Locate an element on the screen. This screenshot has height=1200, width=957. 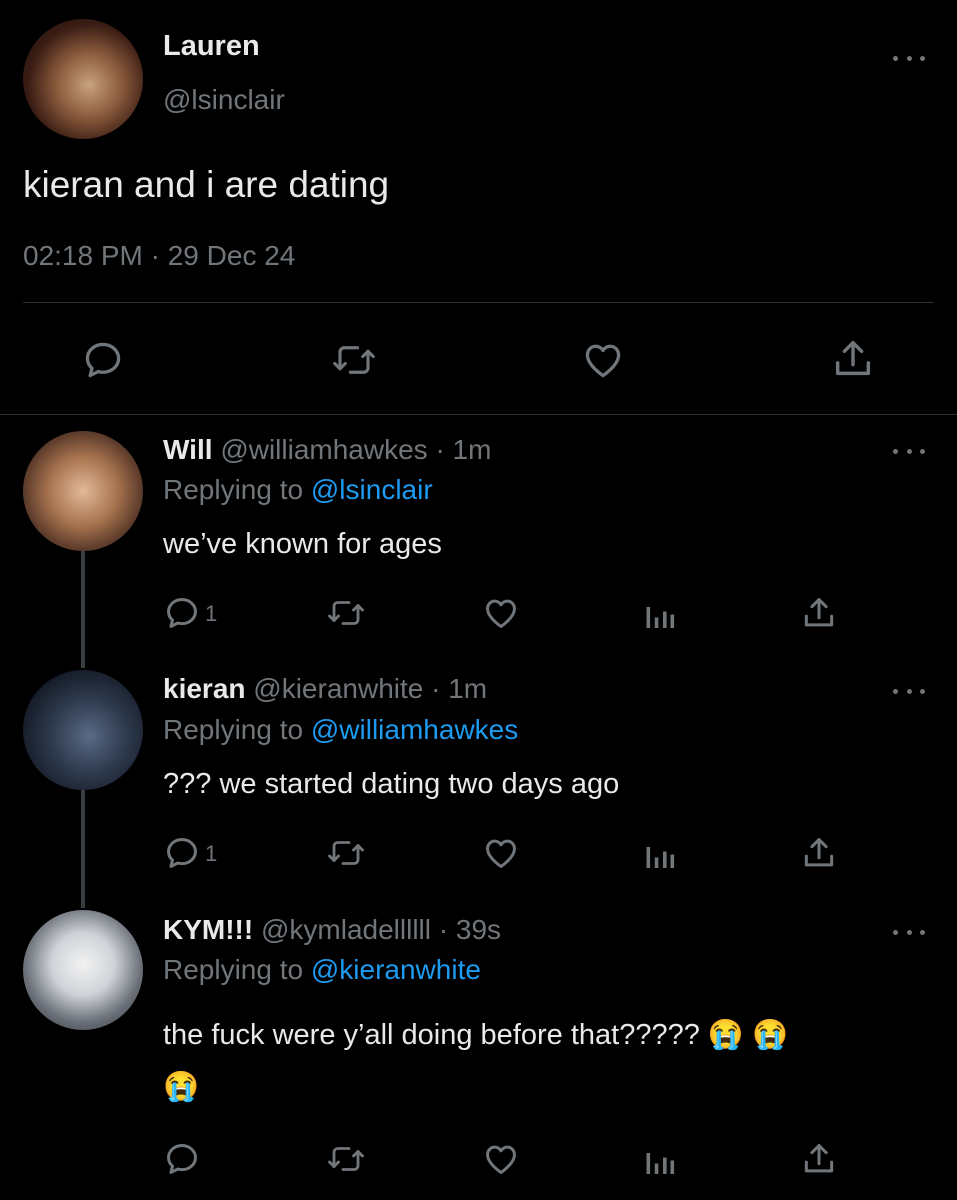
reply-text: we’ve known for ages is located at coordinates (302, 544).